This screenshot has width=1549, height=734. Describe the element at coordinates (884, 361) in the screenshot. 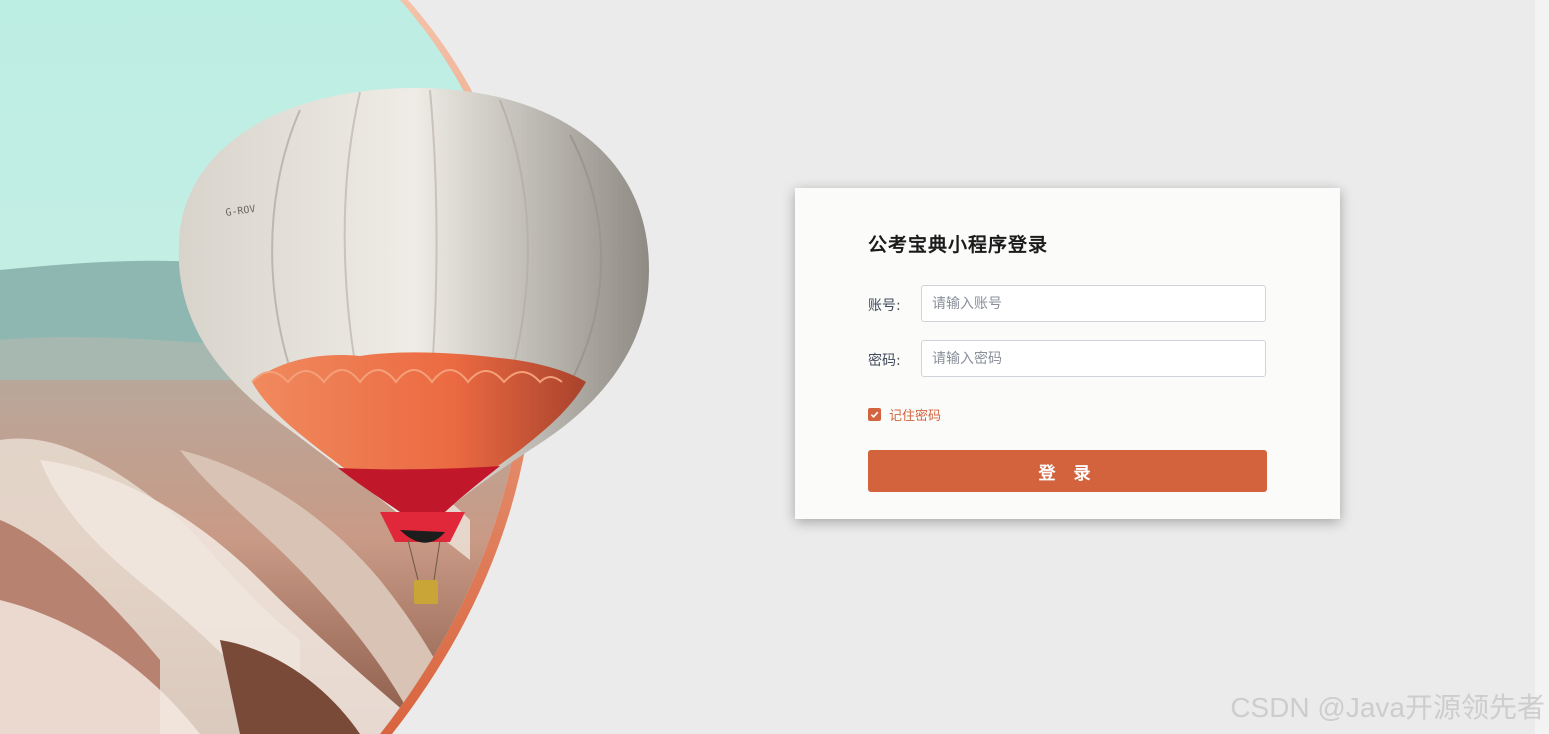

I see `password-label: 密码:` at that location.